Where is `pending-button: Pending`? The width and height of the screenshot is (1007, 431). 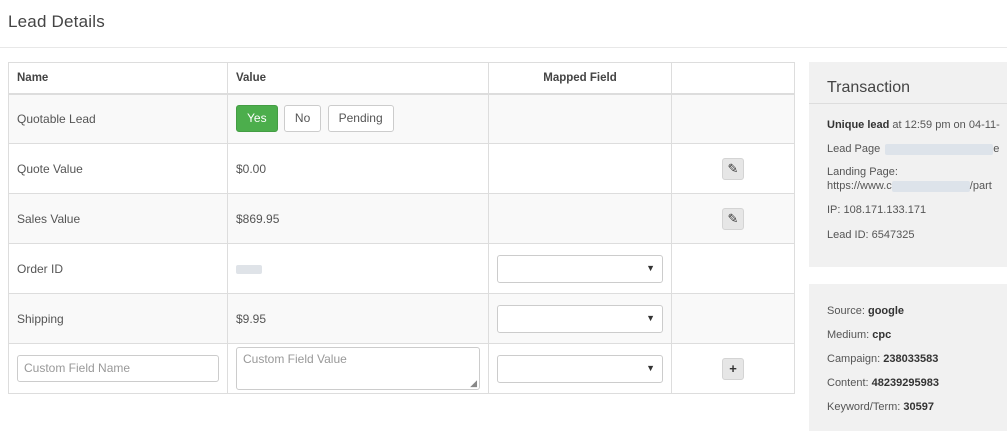 pending-button: Pending is located at coordinates (360, 119).